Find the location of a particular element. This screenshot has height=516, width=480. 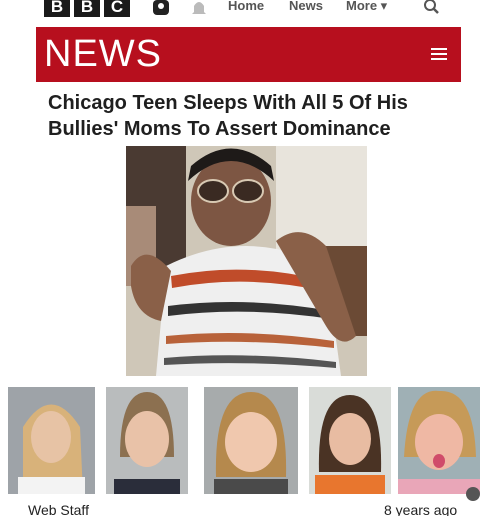

article-timestamp: 8 years ago is located at coordinates (421, 509).